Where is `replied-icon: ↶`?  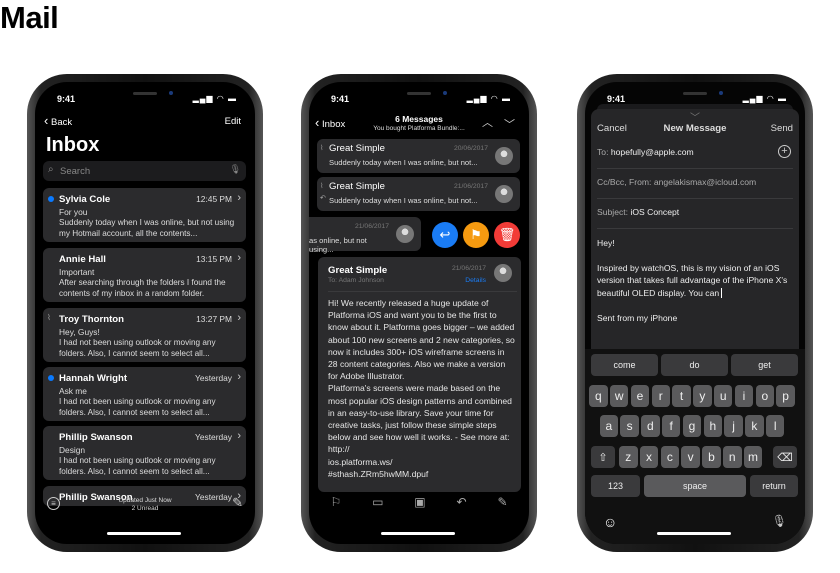
replied-icon: ↶ is located at coordinates (323, 198).